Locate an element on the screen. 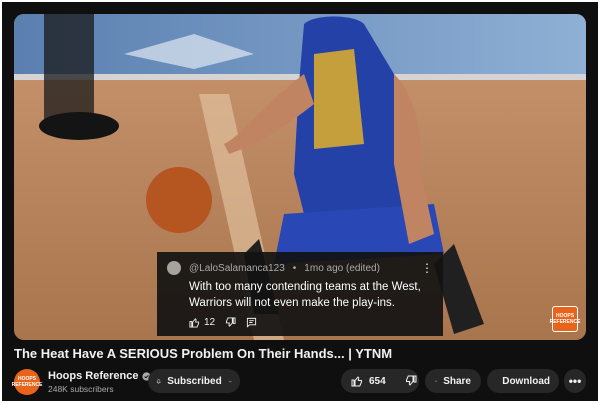 The height and width of the screenshot is (403, 600). like-button: 654 is located at coordinates (368, 381).